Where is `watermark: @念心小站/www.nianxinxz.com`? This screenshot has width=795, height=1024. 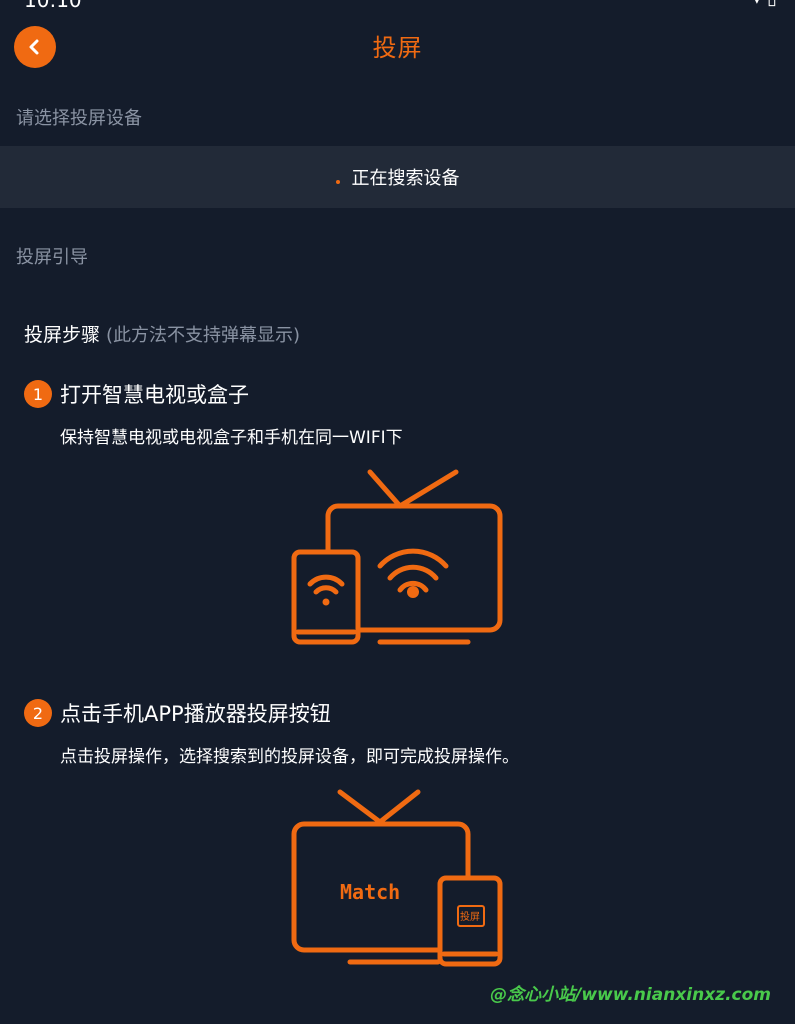 watermark: @念心小站/www.nianxinxz.com is located at coordinates (630, 995).